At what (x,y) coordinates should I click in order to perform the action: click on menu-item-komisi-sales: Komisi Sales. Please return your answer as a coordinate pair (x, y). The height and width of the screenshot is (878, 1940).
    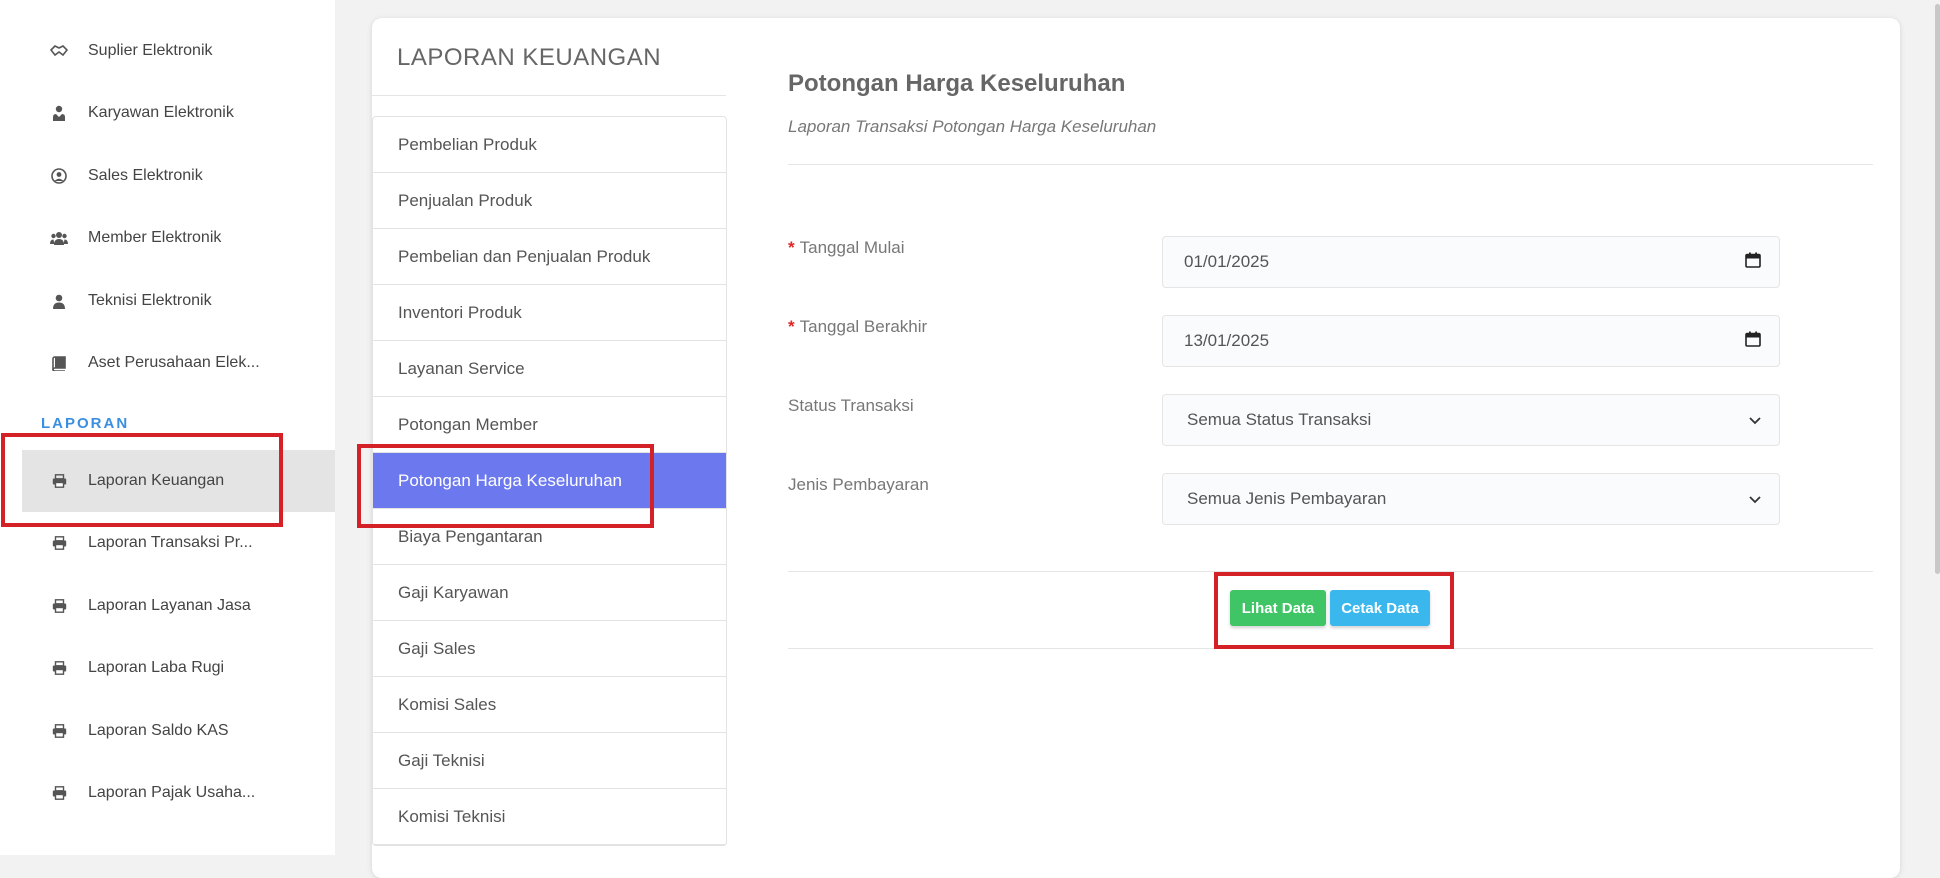
    Looking at the image, I should click on (549, 705).